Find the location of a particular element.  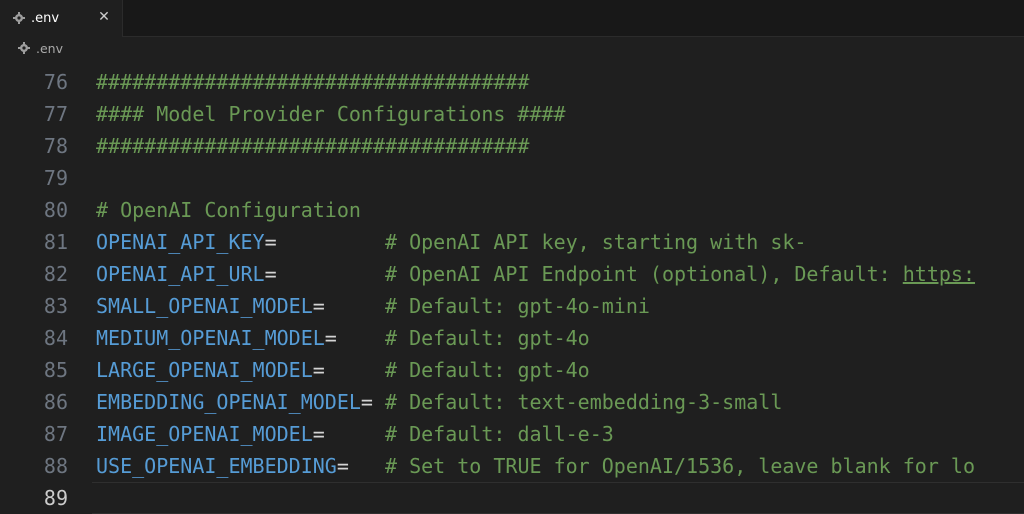

line-number: 76 is located at coordinates (55, 82).